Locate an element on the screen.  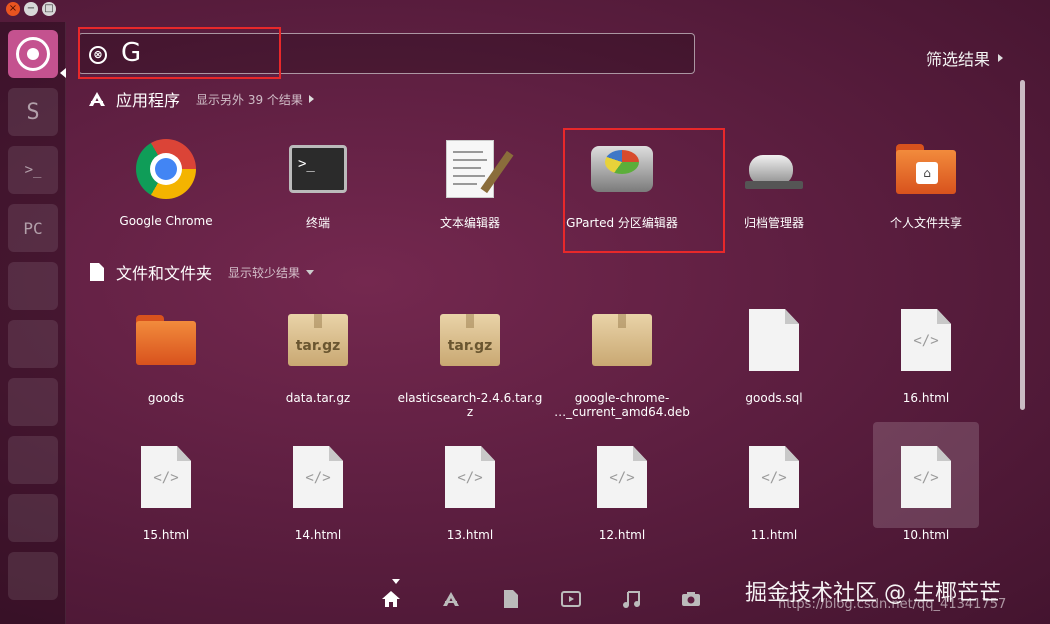
files-lens-icon is located at coordinates (511, 599).